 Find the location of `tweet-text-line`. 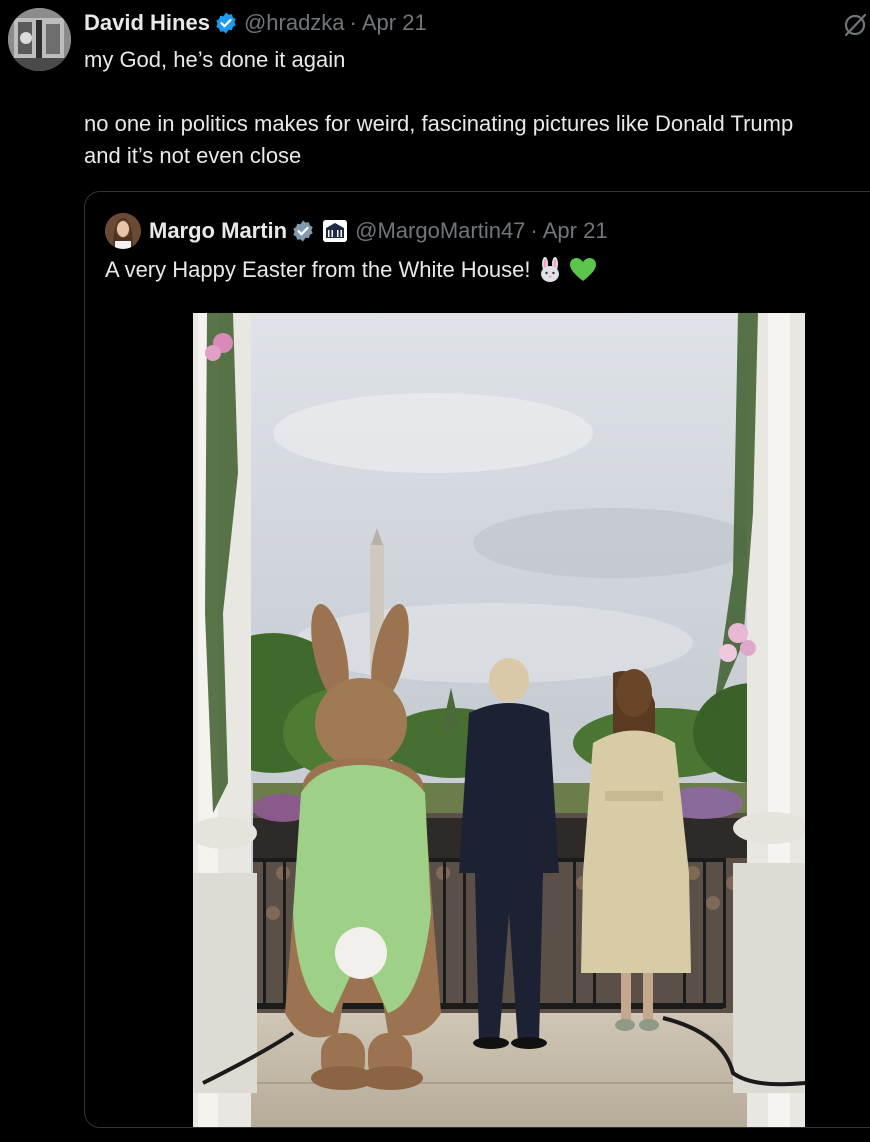

tweet-text-line is located at coordinates (477, 92).